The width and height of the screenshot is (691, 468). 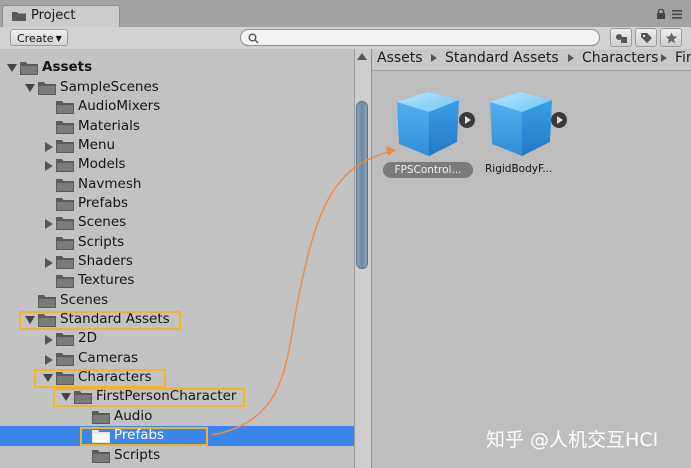 I want to click on star-icon, so click(x=671, y=38).